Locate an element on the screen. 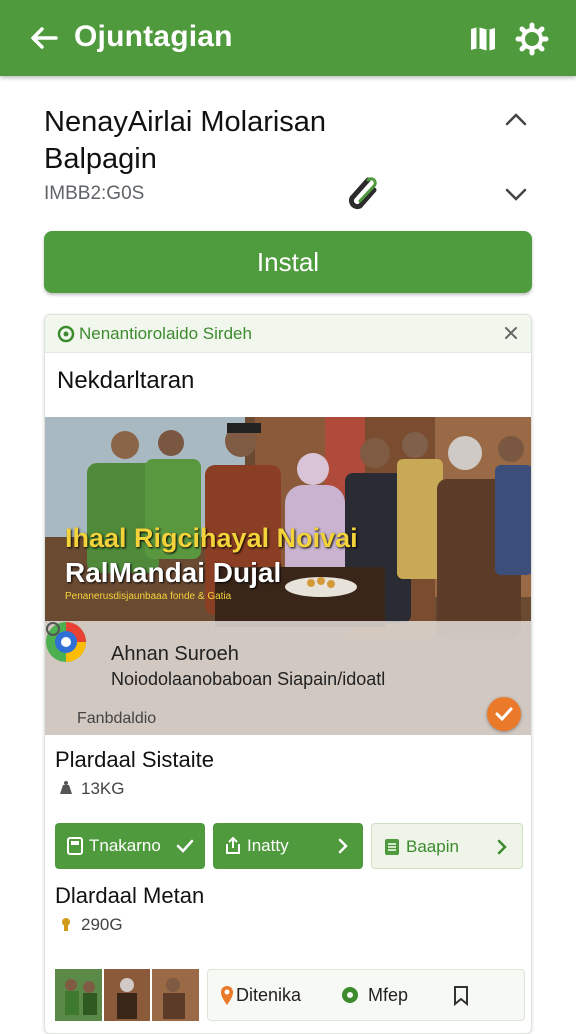 This screenshot has width=576, height=1034. map-icon is located at coordinates (483, 39).